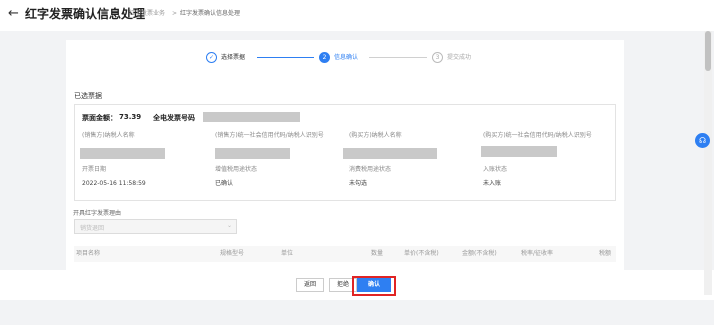 The width and height of the screenshot is (714, 325). I want to click on step-indicator: ✓ 选择票据 2 信息确认 3 提交成功, so click(345, 59).